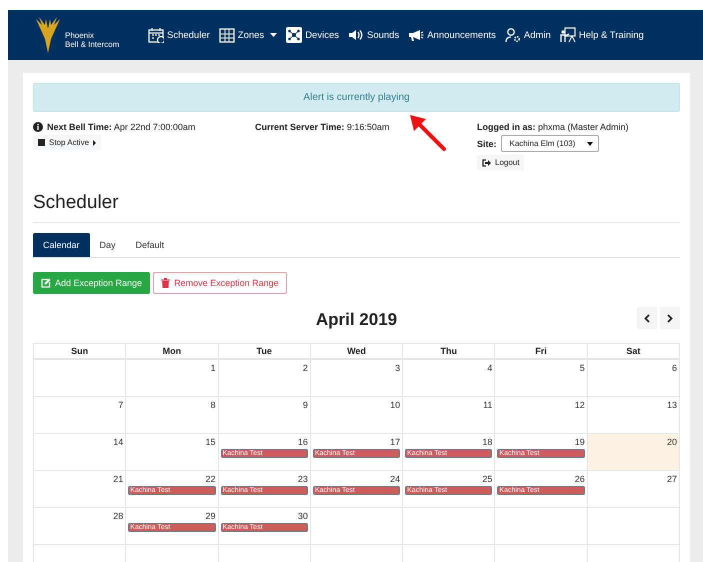 The image size is (703, 562). I want to click on network-icon, so click(294, 35).